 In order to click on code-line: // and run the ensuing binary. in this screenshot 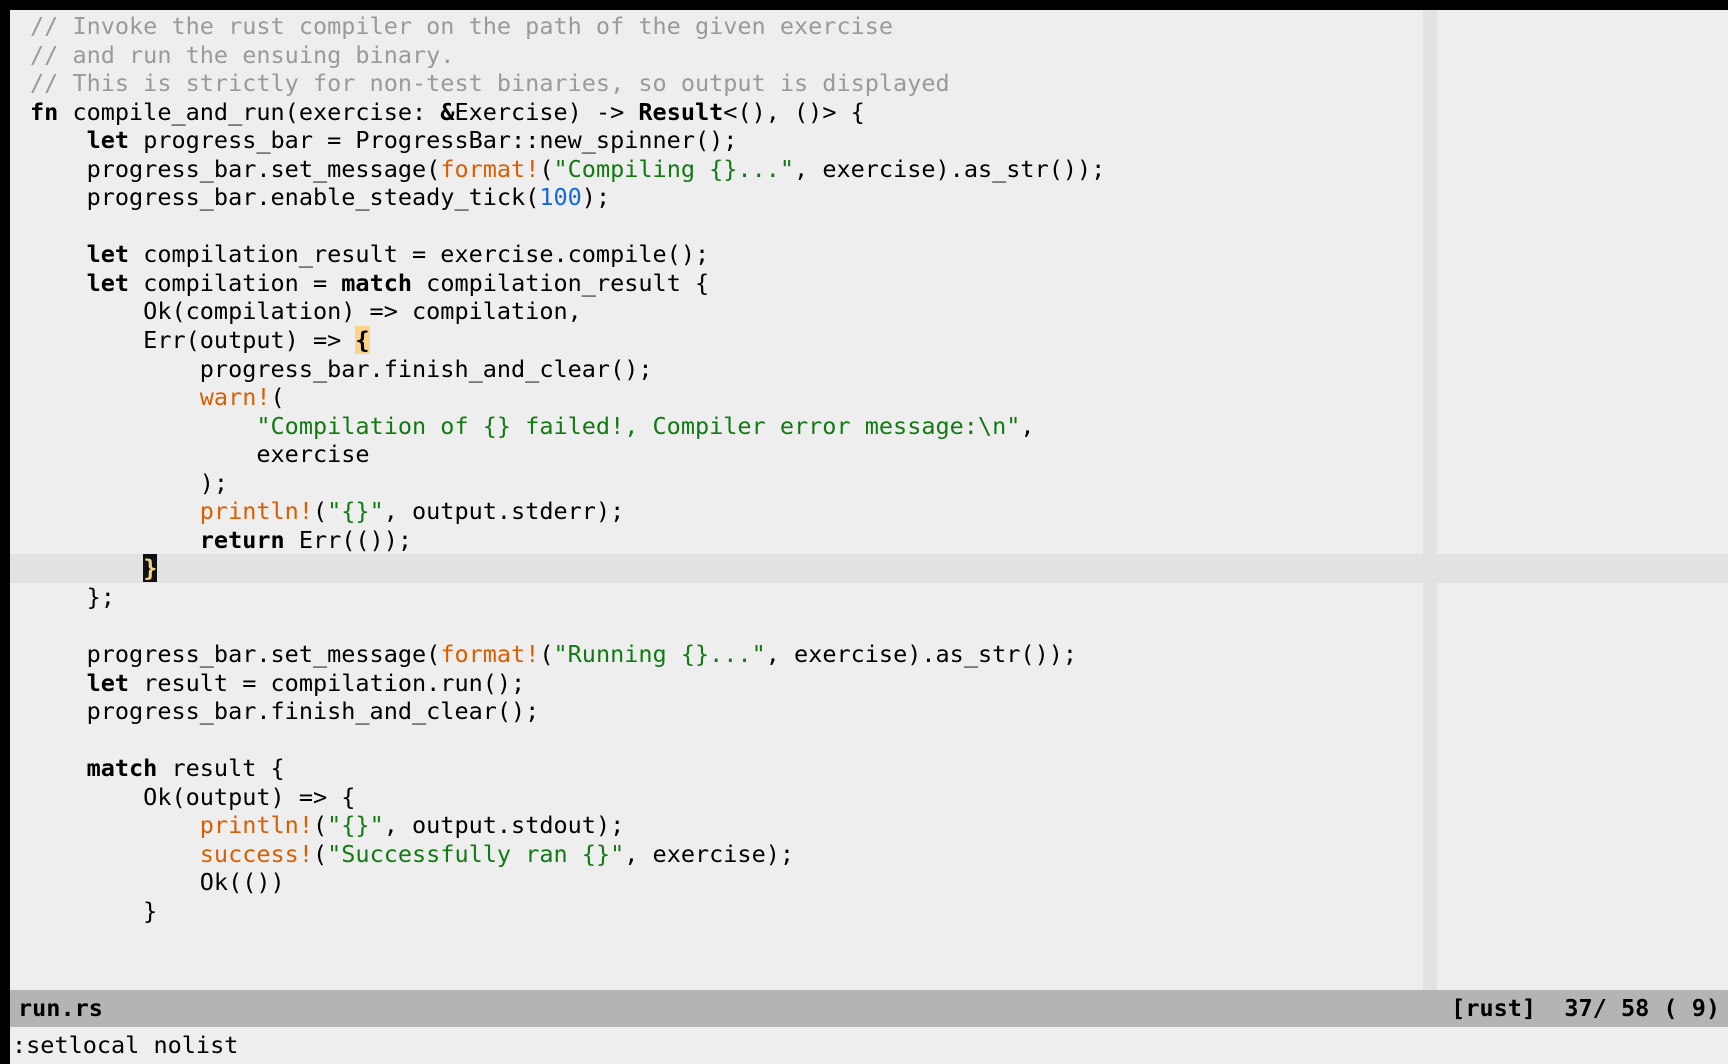, I will do `click(869, 55)`.